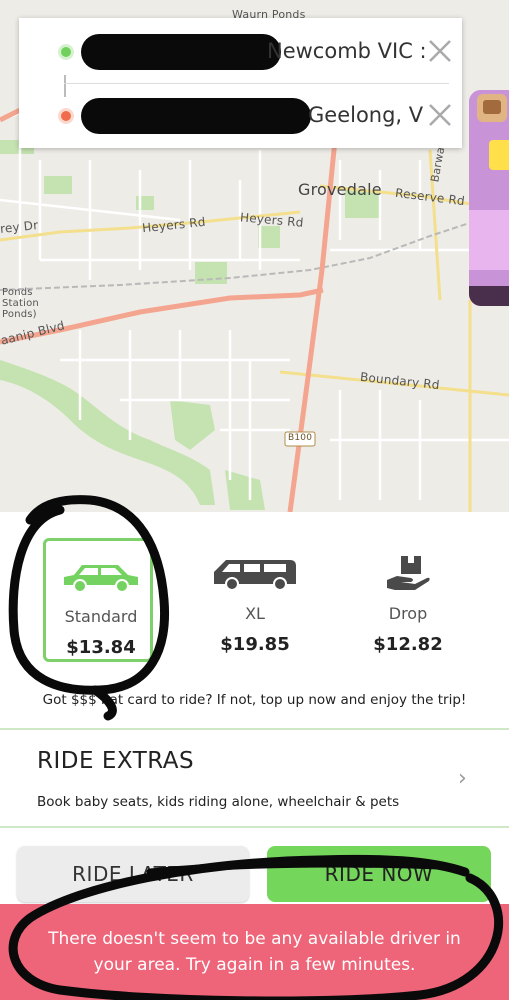 This screenshot has height=1000, width=509. Describe the element at coordinates (20, 303) in the screenshot. I see `map-label-ponds-station: Ponds Station Ponds)` at that location.